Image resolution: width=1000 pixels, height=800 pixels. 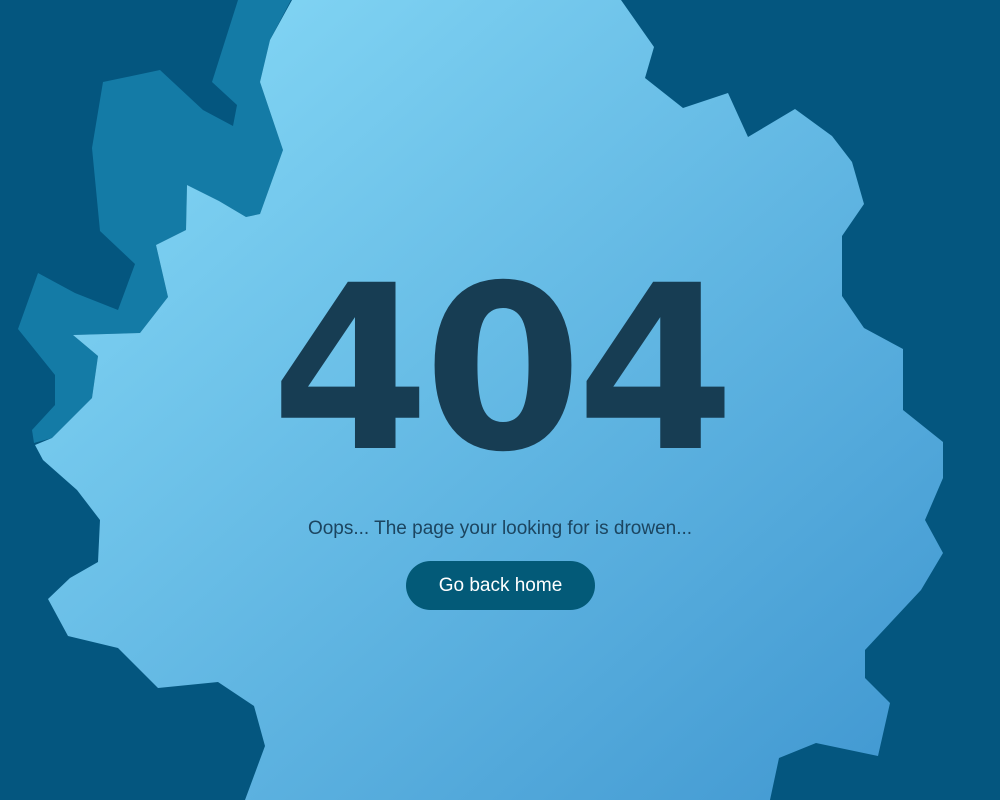 What do you see at coordinates (500, 585) in the screenshot?
I see `go-back-home-button: Go back home` at bounding box center [500, 585].